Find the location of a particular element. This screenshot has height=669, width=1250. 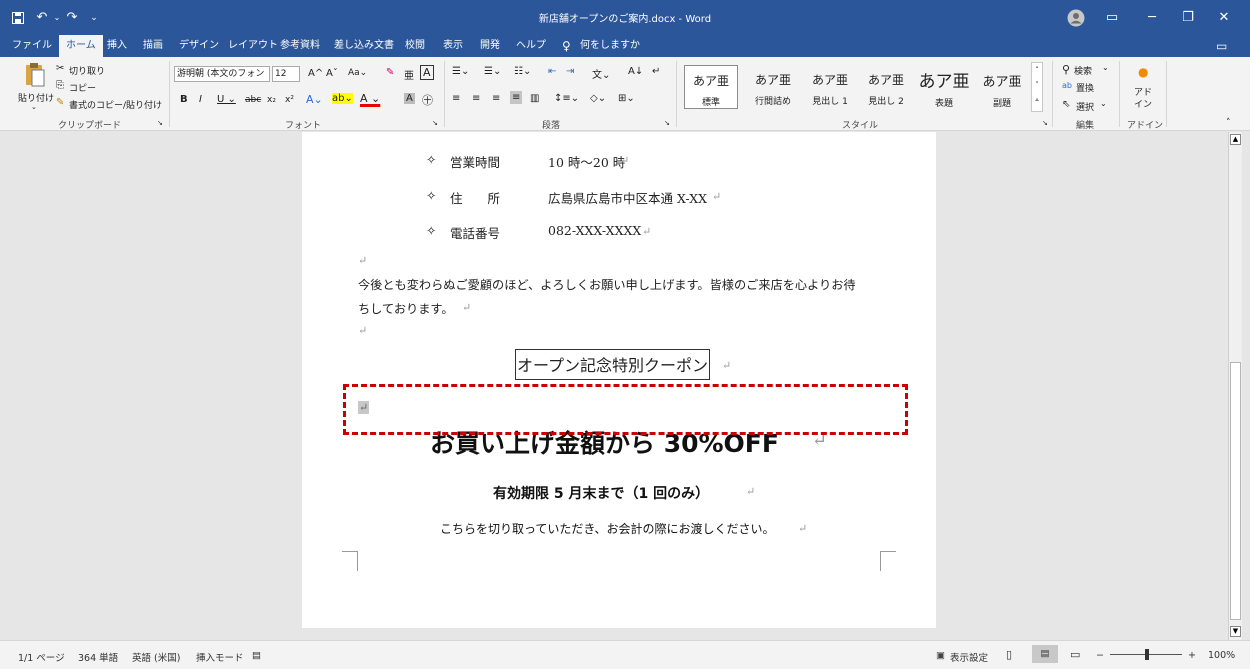

enclose-characters-icon: ㊉ is located at coordinates (427, 100).